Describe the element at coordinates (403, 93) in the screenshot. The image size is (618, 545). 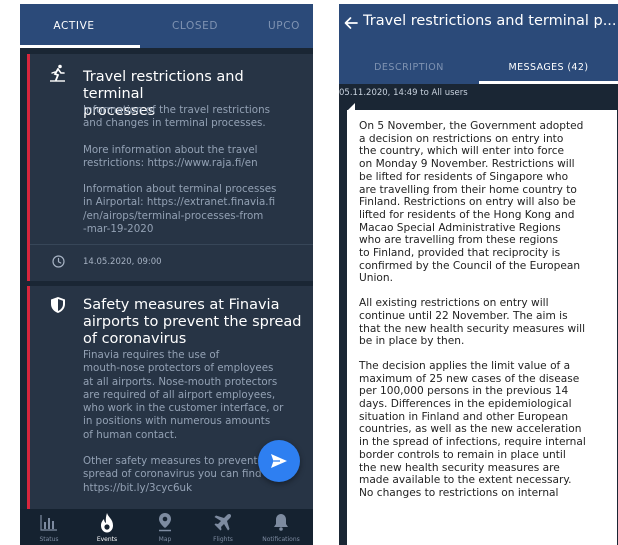
I see `message-meta: 05.11.2020, 14:49 to All users` at that location.